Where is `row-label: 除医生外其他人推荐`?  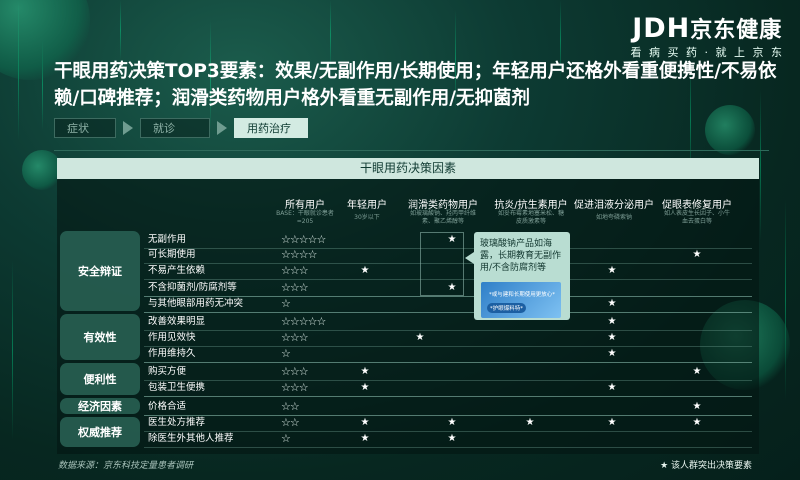
row-label: 除医生外其他人推荐 is located at coordinates (191, 438).